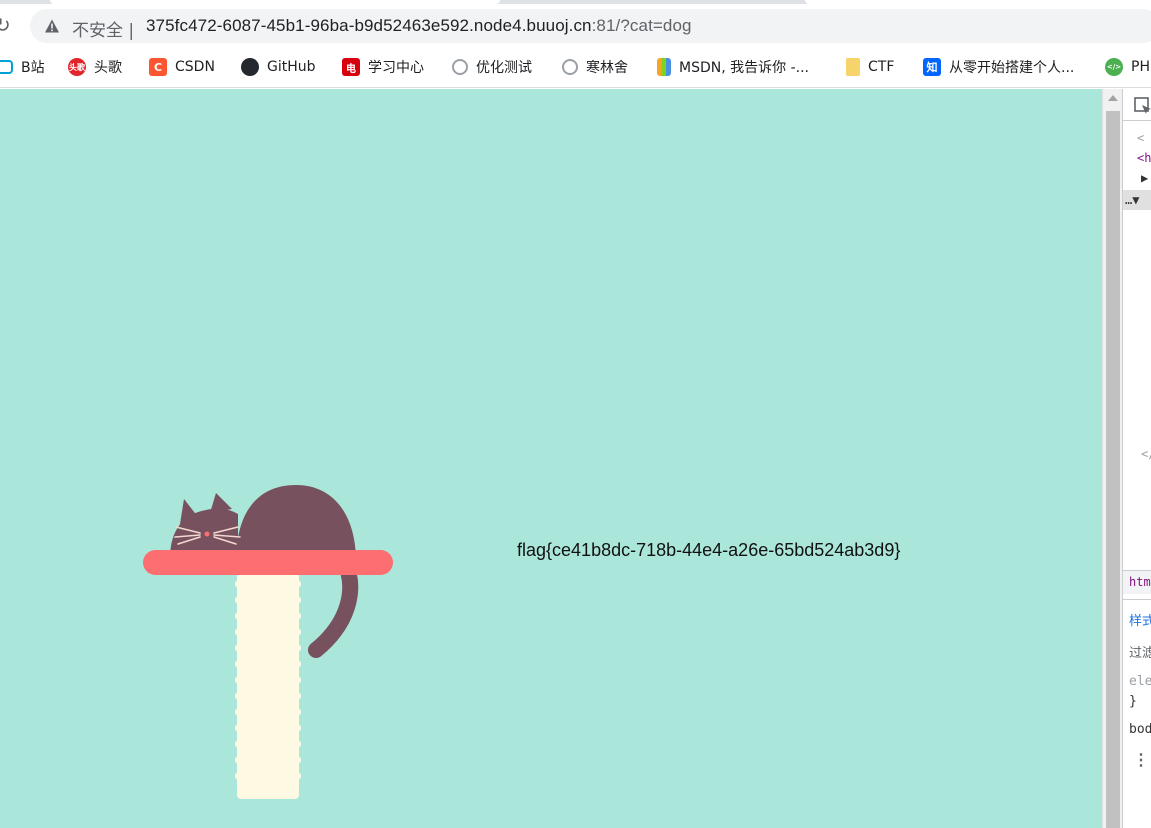 Image resolution: width=1151 pixels, height=828 pixels. What do you see at coordinates (195, 67) in the screenshot?
I see `bookmark-label: CSDN` at bounding box center [195, 67].